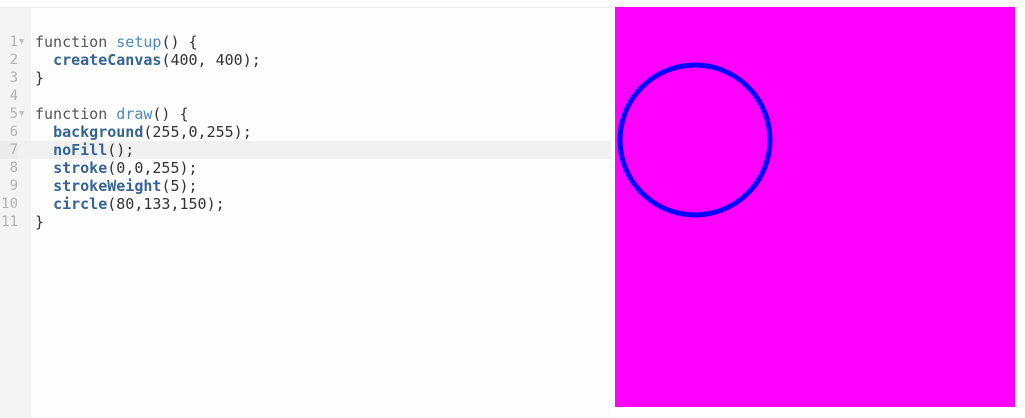 This screenshot has width=1025, height=418. Describe the element at coordinates (139, 42) in the screenshot. I see `function-name-token: setup` at that location.